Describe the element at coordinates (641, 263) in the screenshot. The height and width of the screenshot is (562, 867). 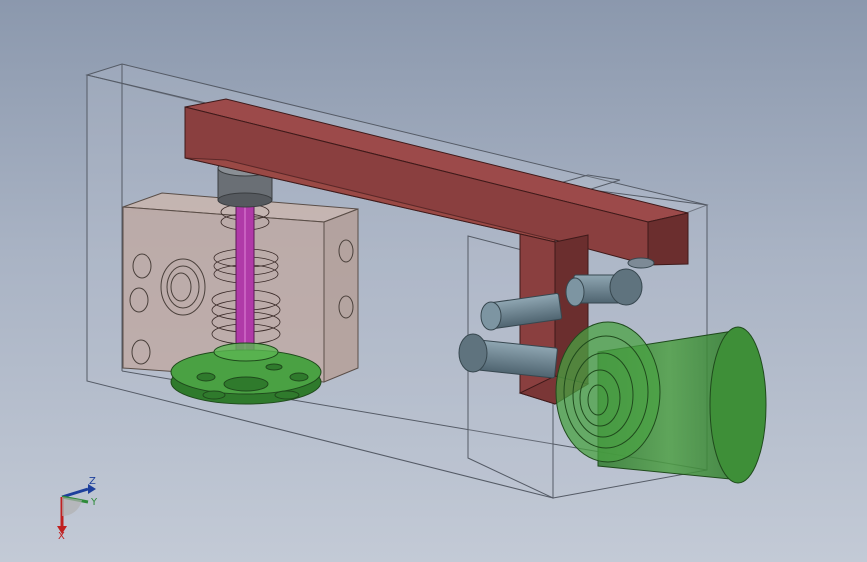
I see `pin-hole` at that location.